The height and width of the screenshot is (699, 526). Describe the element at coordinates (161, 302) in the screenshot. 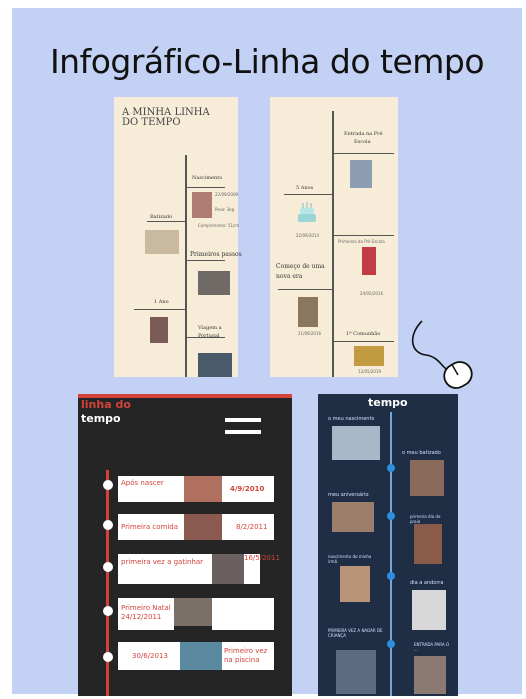

I see `card1-event-um-ano: 1 Ano` at that location.